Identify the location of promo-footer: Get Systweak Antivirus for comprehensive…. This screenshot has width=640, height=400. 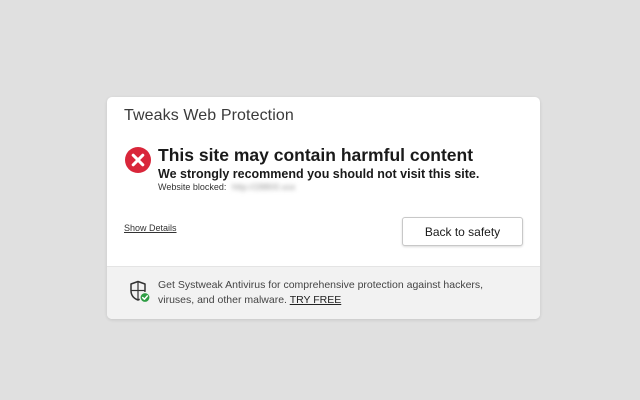
(323, 292).